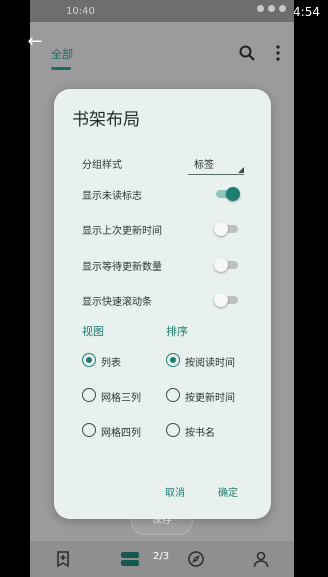 This screenshot has height=577, width=328. What do you see at coordinates (173, 360) in the screenshot?
I see `radio-sort-read-time` at bounding box center [173, 360].